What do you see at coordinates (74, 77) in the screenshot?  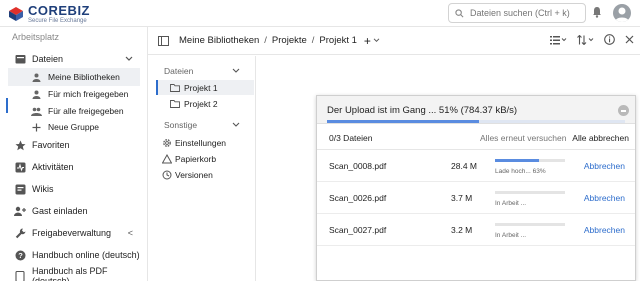 I see `sidebar-item-my-libraries: Meine Bibliotheken` at bounding box center [74, 77].